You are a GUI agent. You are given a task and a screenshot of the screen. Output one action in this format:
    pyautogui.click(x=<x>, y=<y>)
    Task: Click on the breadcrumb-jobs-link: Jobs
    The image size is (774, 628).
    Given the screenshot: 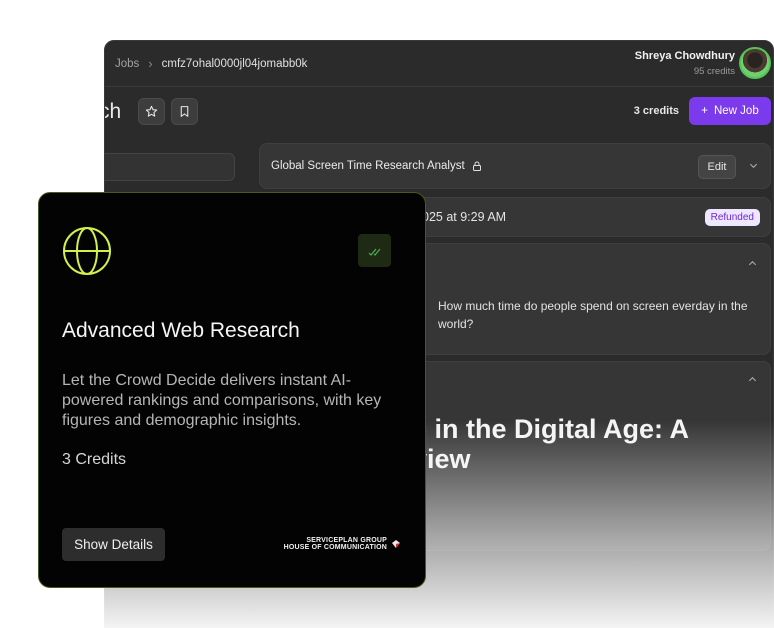 What is the action you would take?
    pyautogui.click(x=127, y=64)
    